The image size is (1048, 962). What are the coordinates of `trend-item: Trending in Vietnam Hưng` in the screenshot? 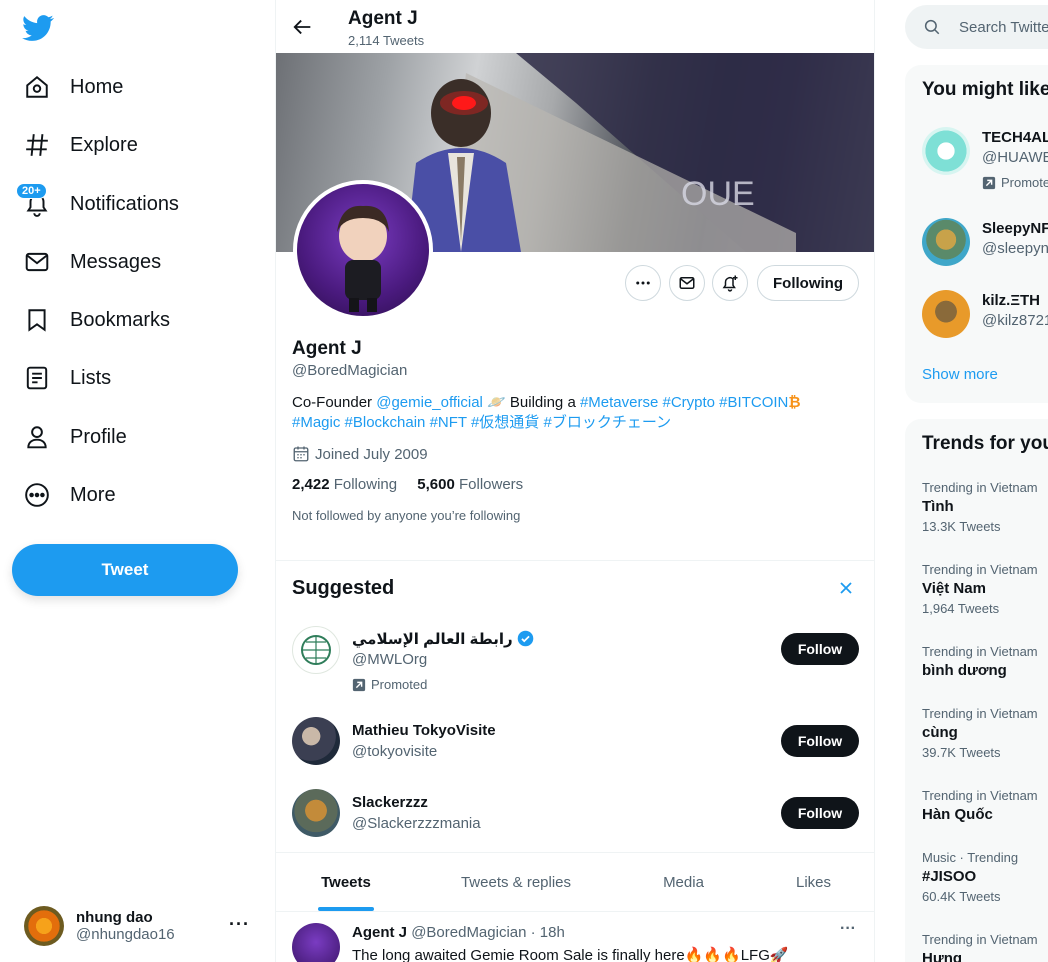 It's located at (985, 947).